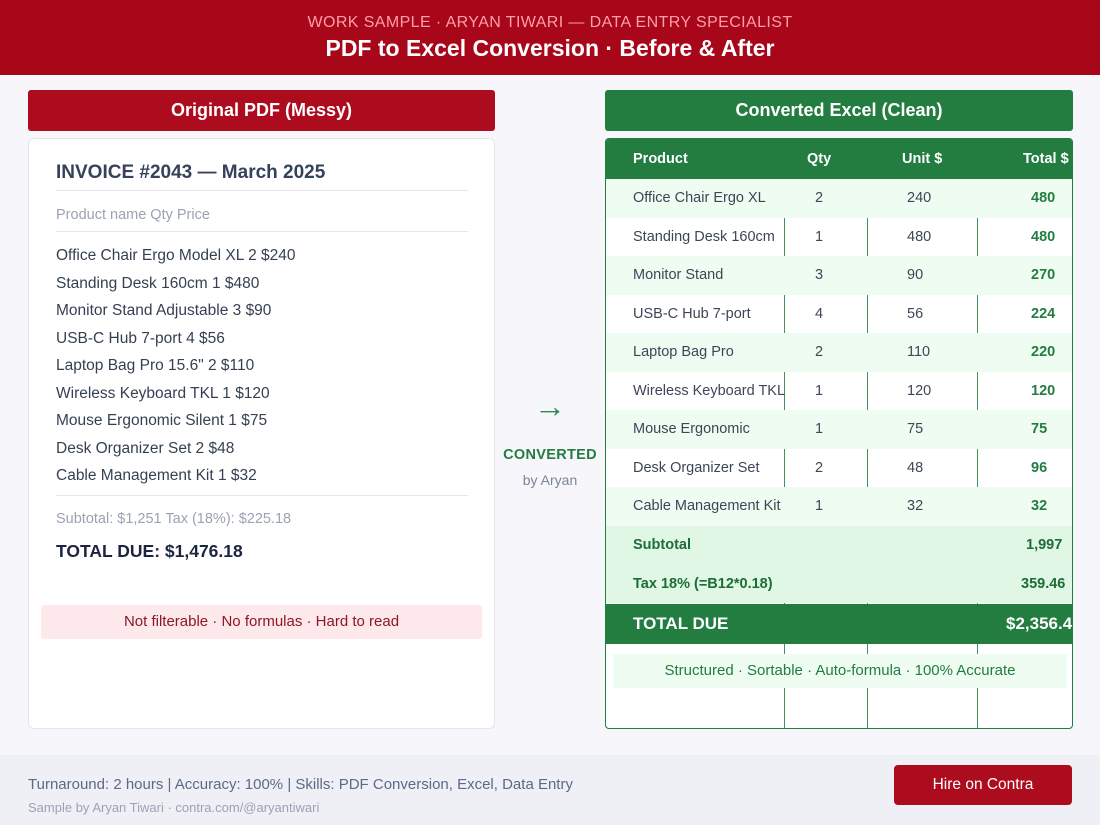 The width and height of the screenshot is (1100, 825). What do you see at coordinates (915, 313) in the screenshot?
I see `cell-unit: 56` at bounding box center [915, 313].